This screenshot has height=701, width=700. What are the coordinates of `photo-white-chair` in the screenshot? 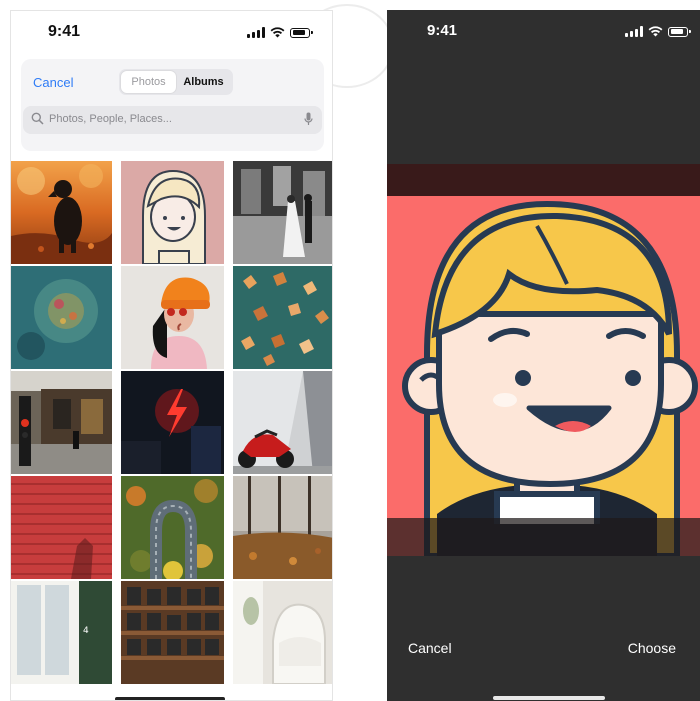 It's located at (282, 632).